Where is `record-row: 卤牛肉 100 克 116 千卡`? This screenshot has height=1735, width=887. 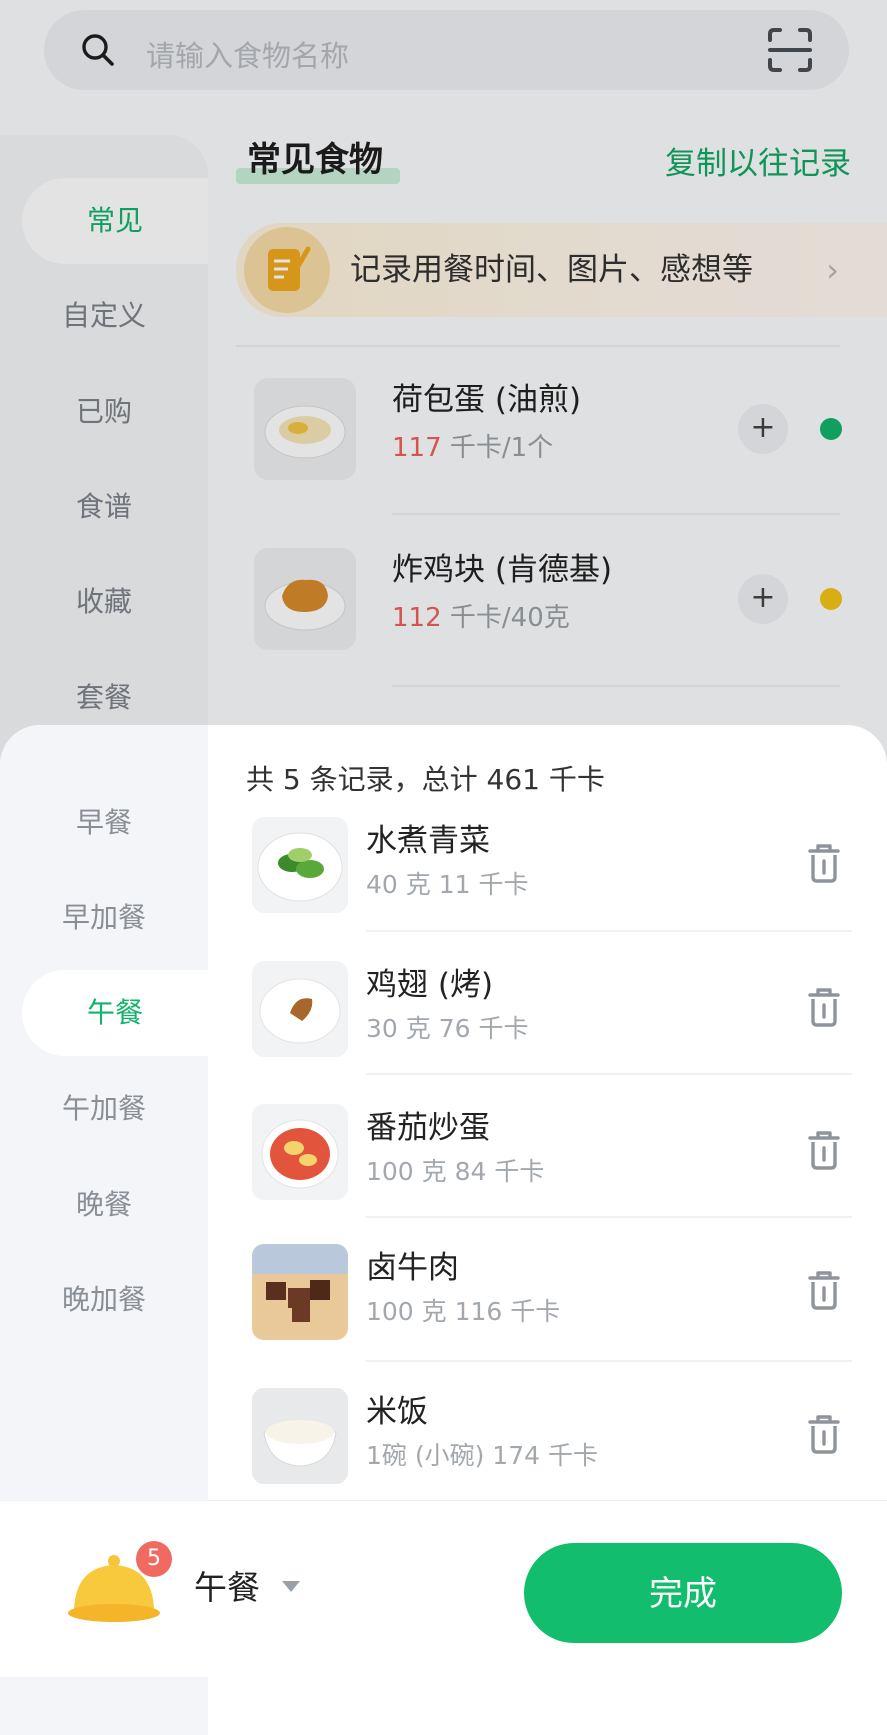
record-row: 卤牛肉 100 克 116 千卡 is located at coordinates (546, 1304).